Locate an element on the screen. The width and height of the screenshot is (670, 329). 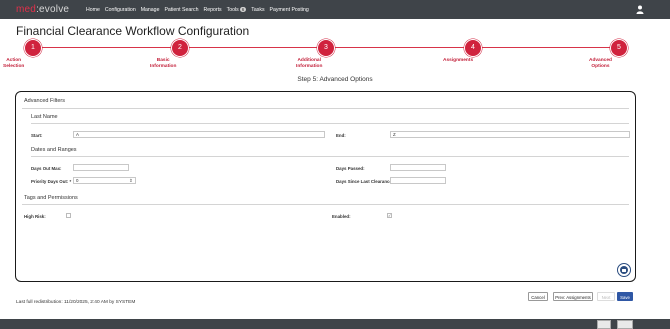
days-since-input is located at coordinates (418, 180).